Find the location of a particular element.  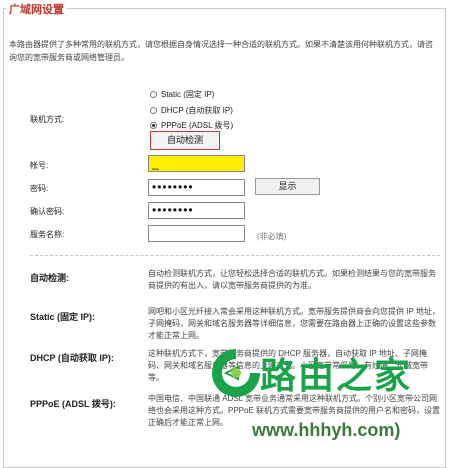

radio-static: Static (固定 IP) is located at coordinates (182, 94).